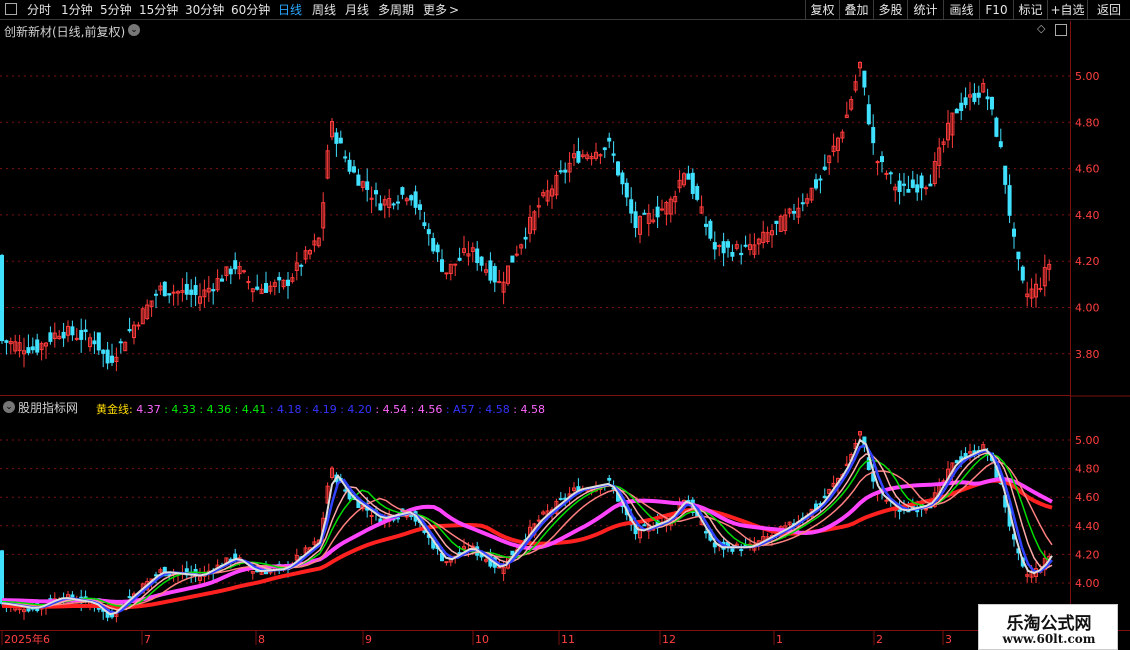 Image resolution: width=1130 pixels, height=650 pixels. I want to click on multi-stock-button: 多股, so click(890, 10).